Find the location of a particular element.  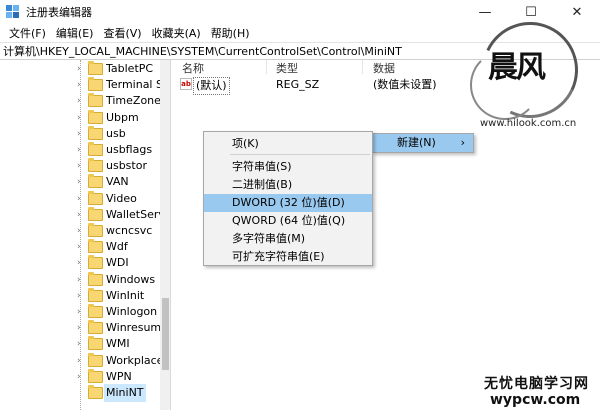

minimize-icon: — is located at coordinates (485, 12).